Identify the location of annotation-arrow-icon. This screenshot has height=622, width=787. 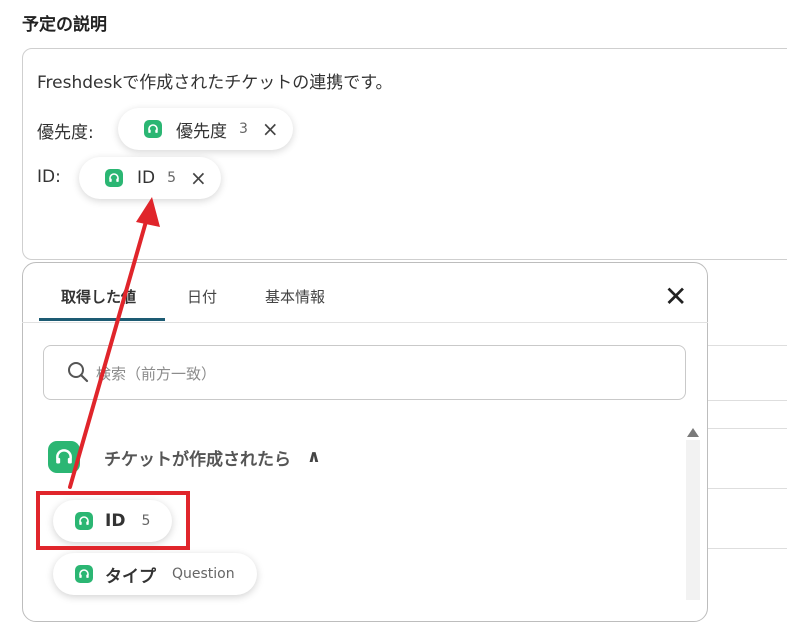
(114, 343).